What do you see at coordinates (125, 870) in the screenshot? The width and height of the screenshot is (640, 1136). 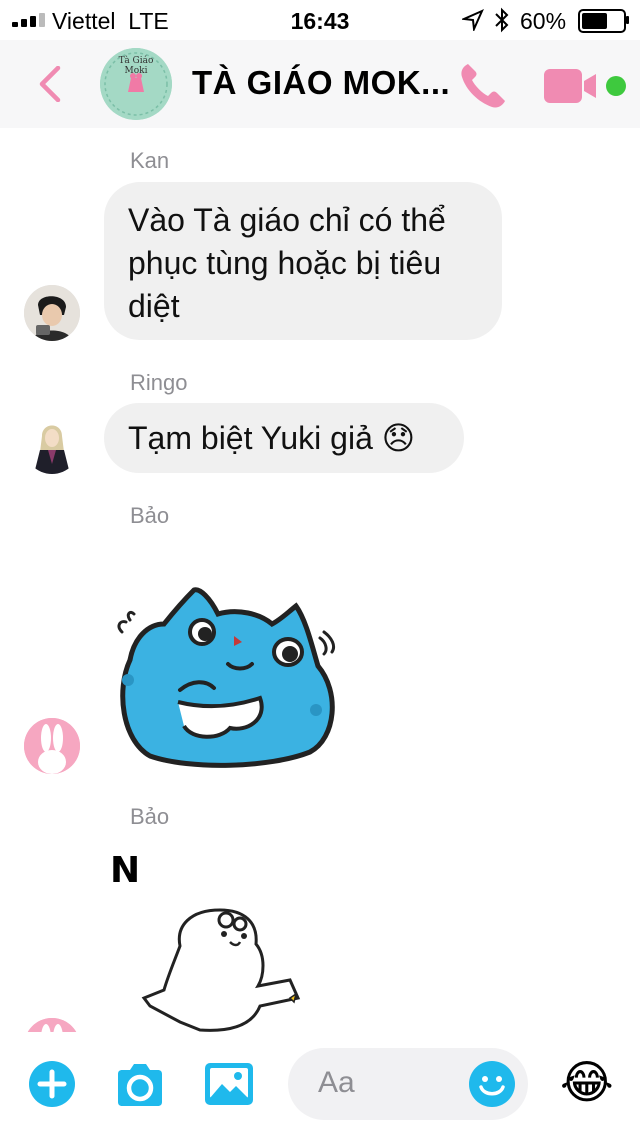 I see `sticker-caption: N` at bounding box center [125, 870].